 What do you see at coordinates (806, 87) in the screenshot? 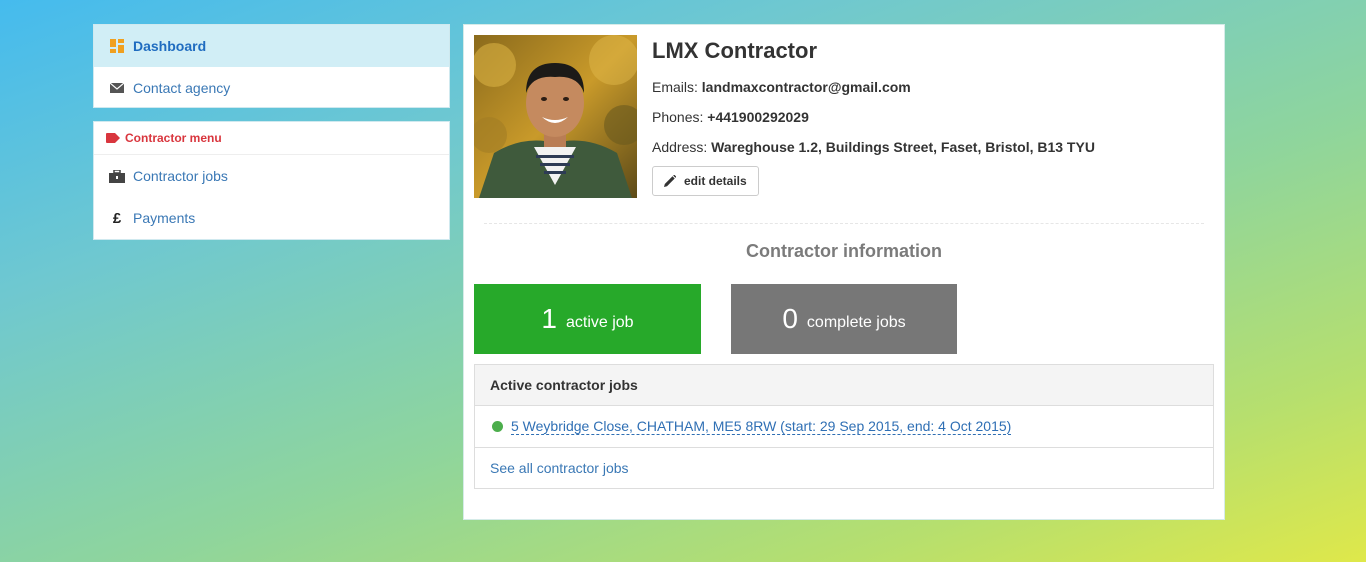
I see `emails-value: landmaxcontractor@gmail.com` at bounding box center [806, 87].